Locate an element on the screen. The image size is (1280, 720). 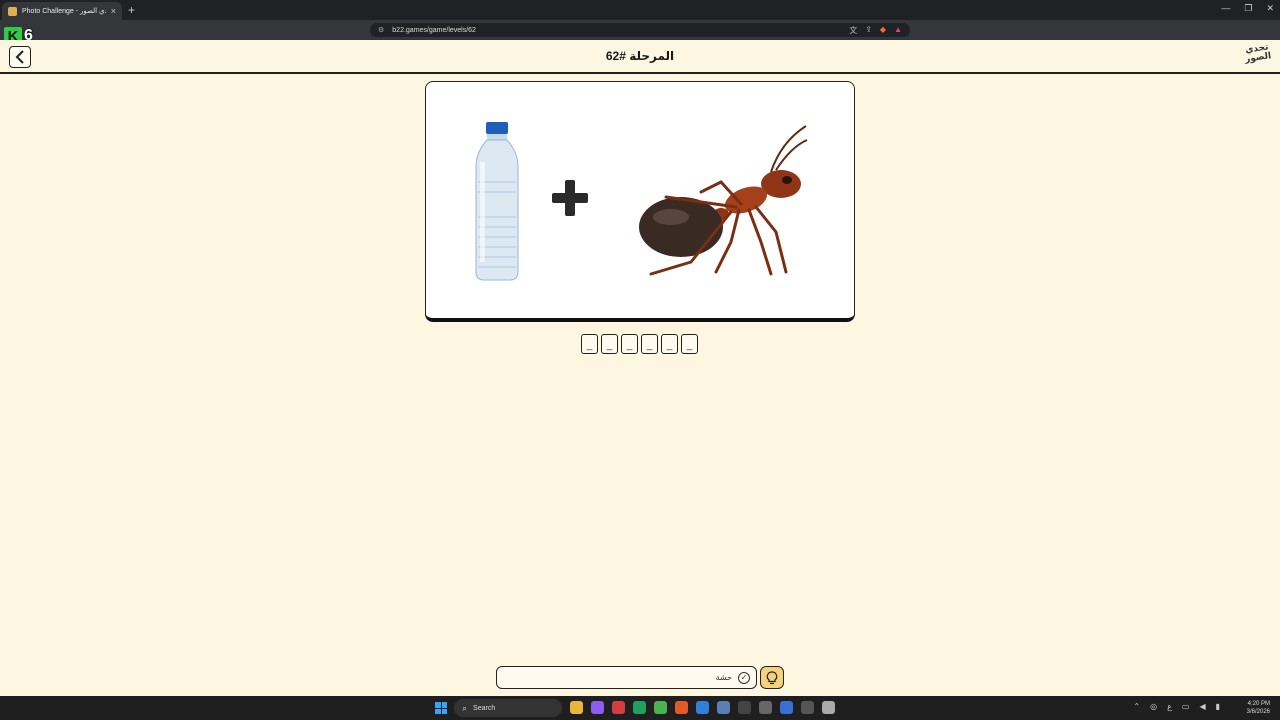
restore-icon: ❐ is located at coordinates (1248, 8).